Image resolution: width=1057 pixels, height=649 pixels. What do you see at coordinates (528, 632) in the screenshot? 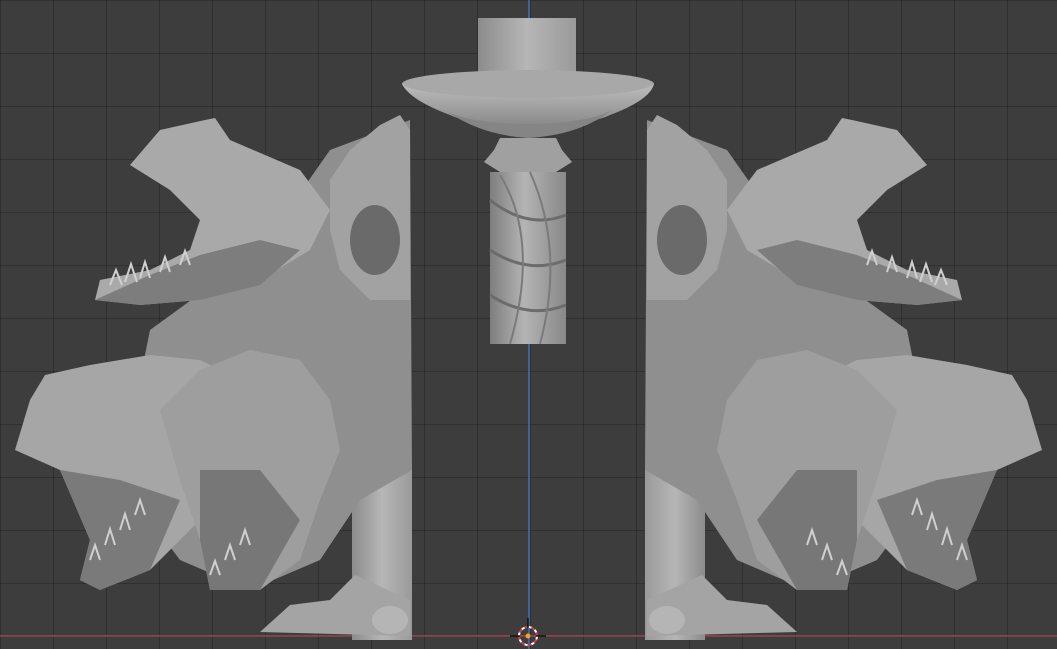
I see `3d-cursor-icon` at bounding box center [528, 632].